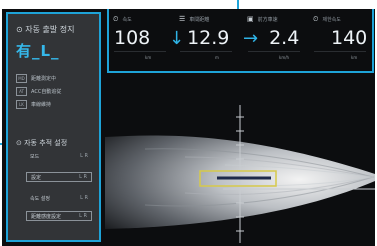  I want to click on sidebar-row-label: 距離測定中, so click(44, 79).